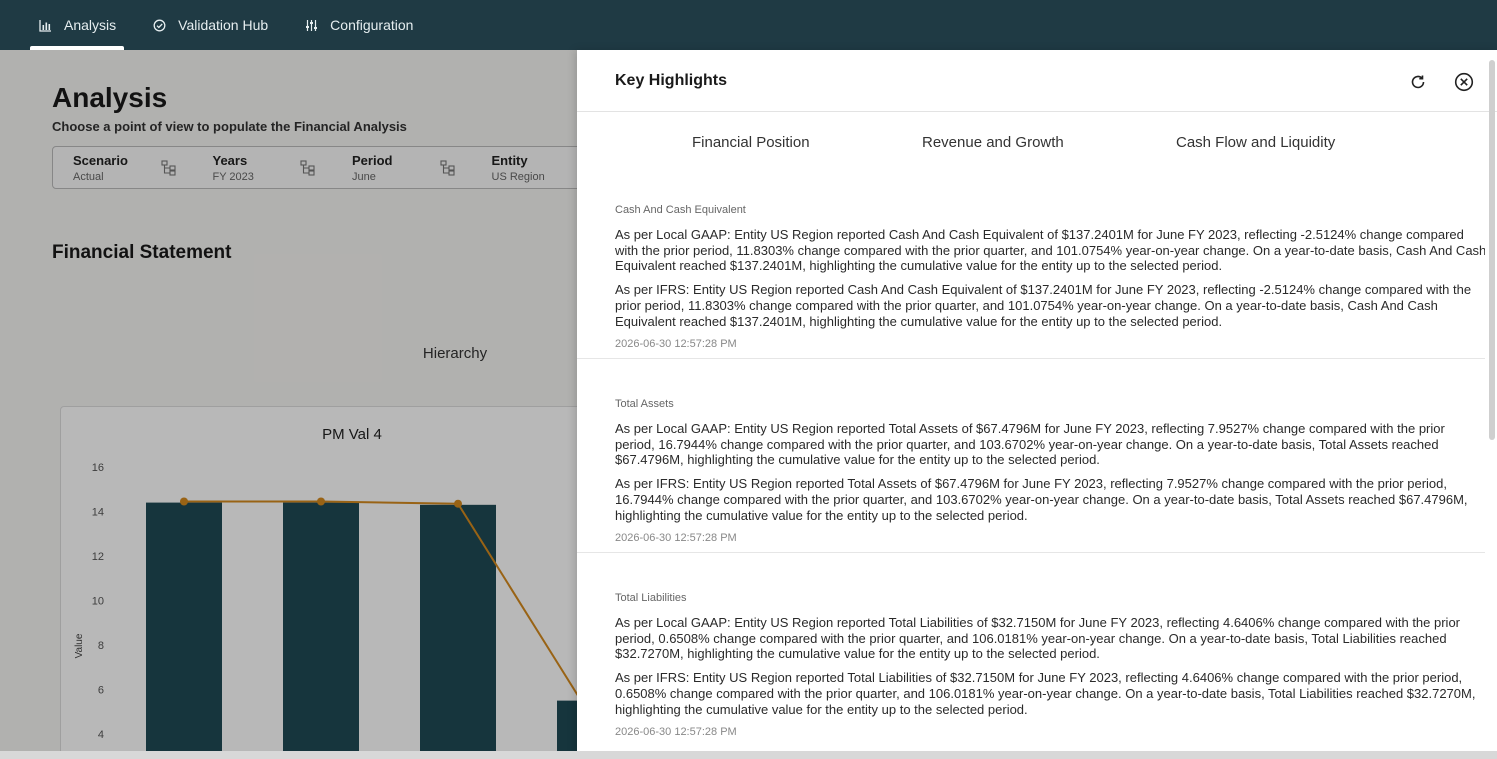  I want to click on tab-analysis: Analysis, so click(77, 25).